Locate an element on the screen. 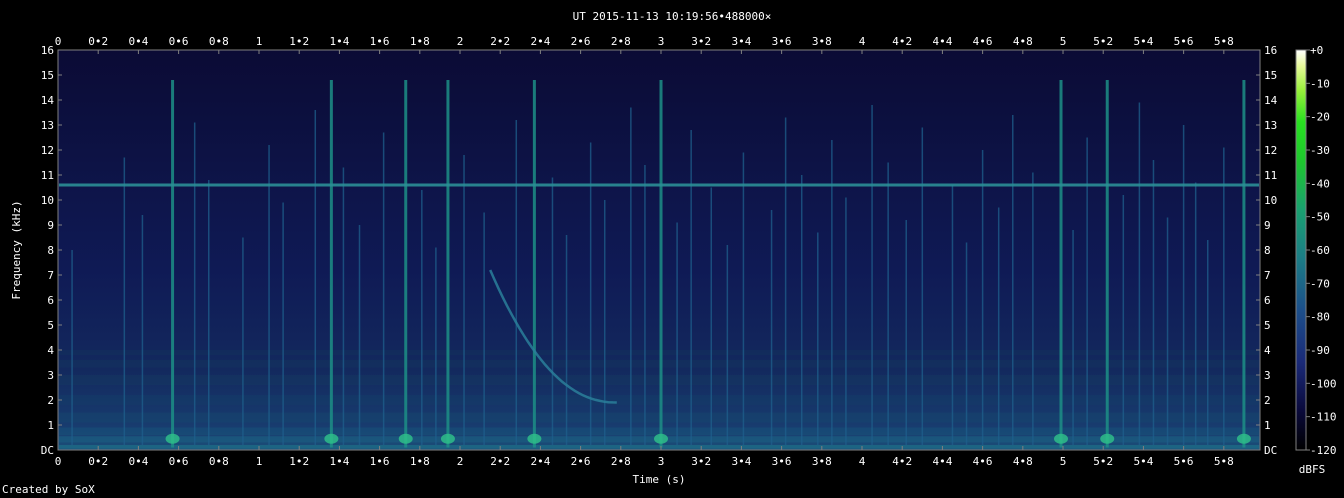 This screenshot has height=498, width=1344. y-tick-left-label-7: 7 is located at coordinates (50, 275).